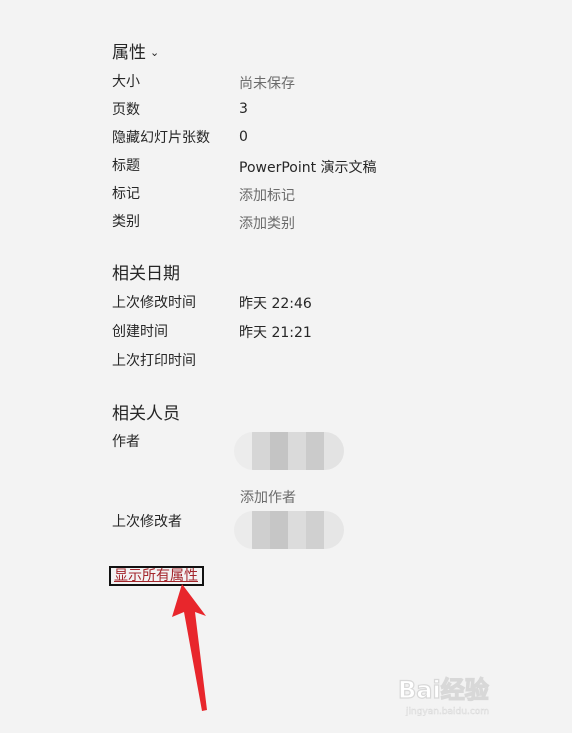 The width and height of the screenshot is (572, 733). Describe the element at coordinates (126, 194) in the screenshot. I see `tags-label: 标记` at that location.